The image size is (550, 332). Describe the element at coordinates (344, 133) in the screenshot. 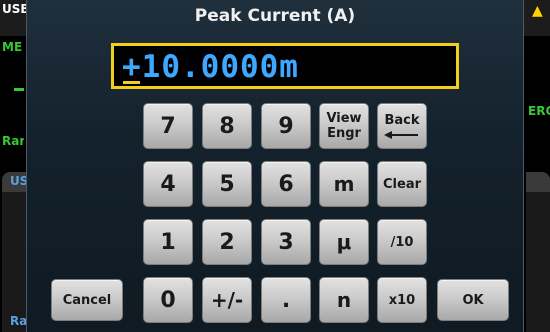

I see `view-engr-label-2: Engr` at that location.